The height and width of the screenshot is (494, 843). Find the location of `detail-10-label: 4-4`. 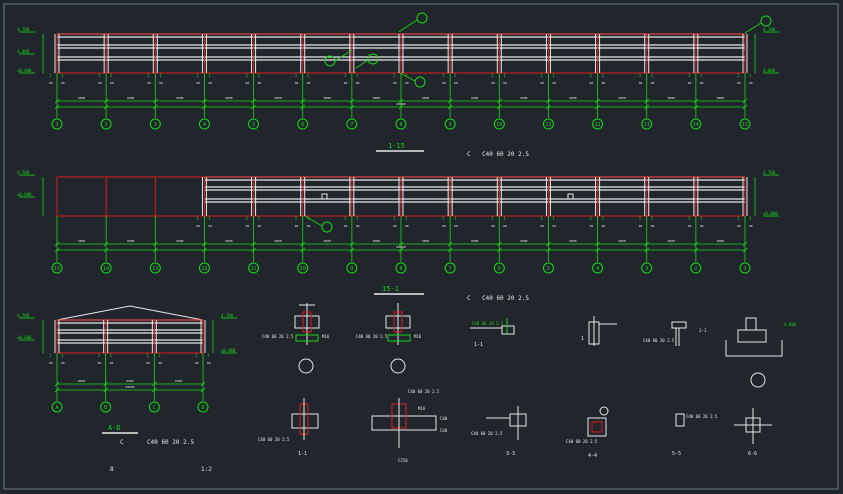

detail-10-label: 4-4 is located at coordinates (592, 456).